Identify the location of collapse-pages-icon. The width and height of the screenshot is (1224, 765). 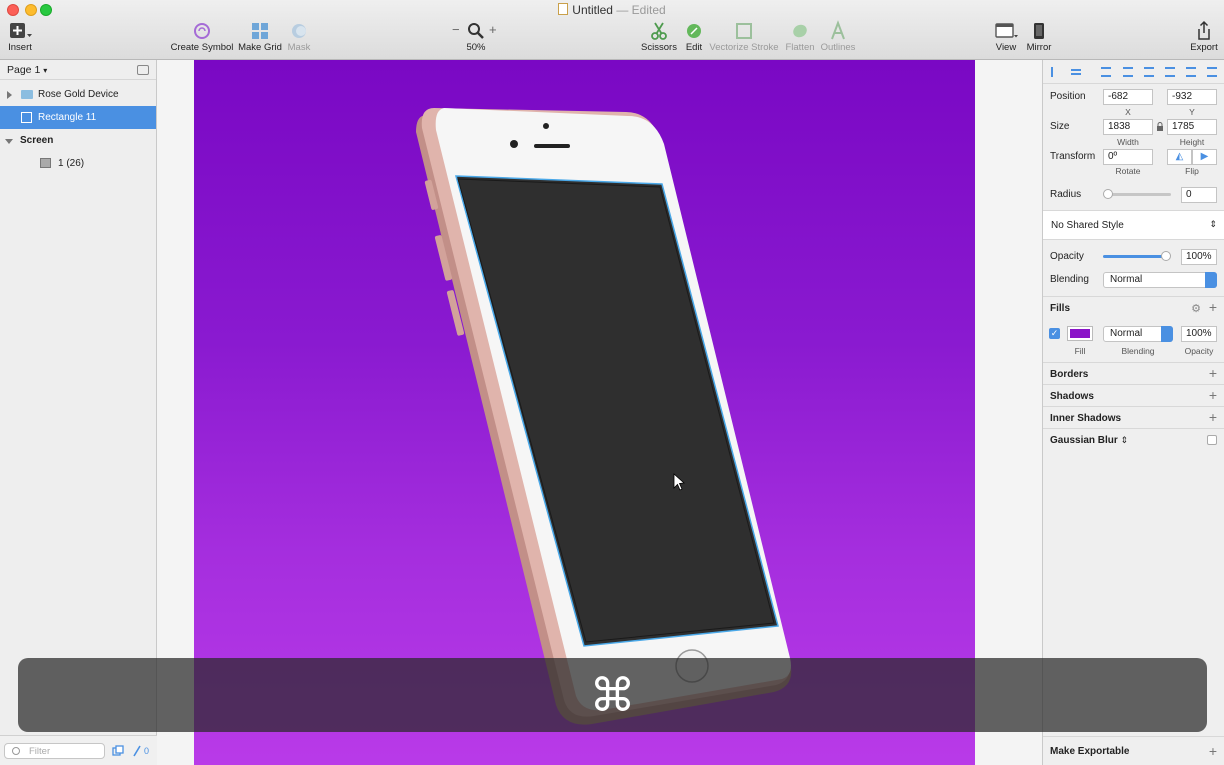
(143, 70).